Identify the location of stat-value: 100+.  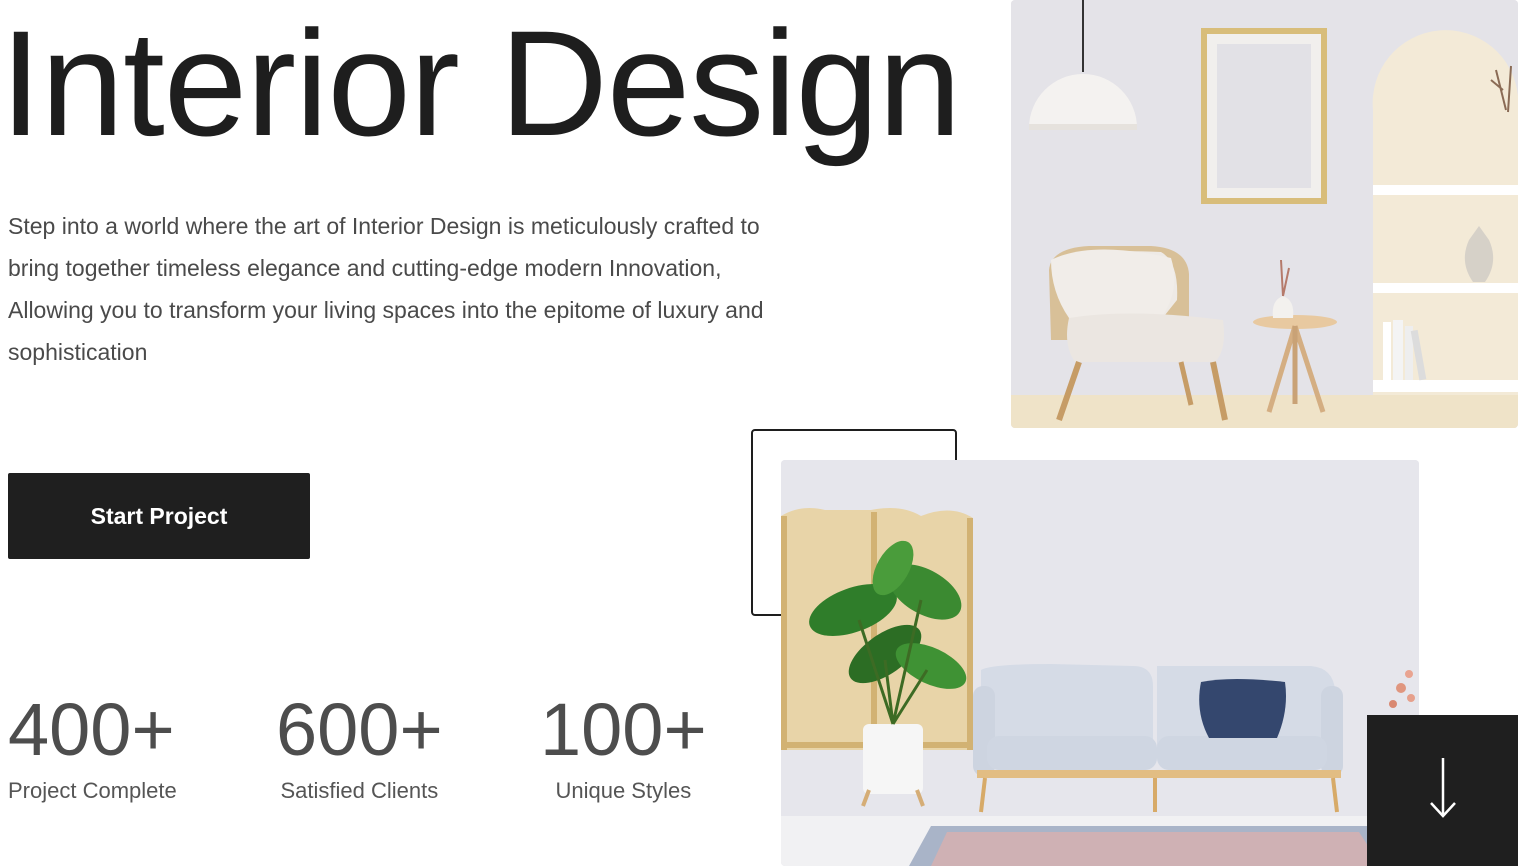
(623, 729).